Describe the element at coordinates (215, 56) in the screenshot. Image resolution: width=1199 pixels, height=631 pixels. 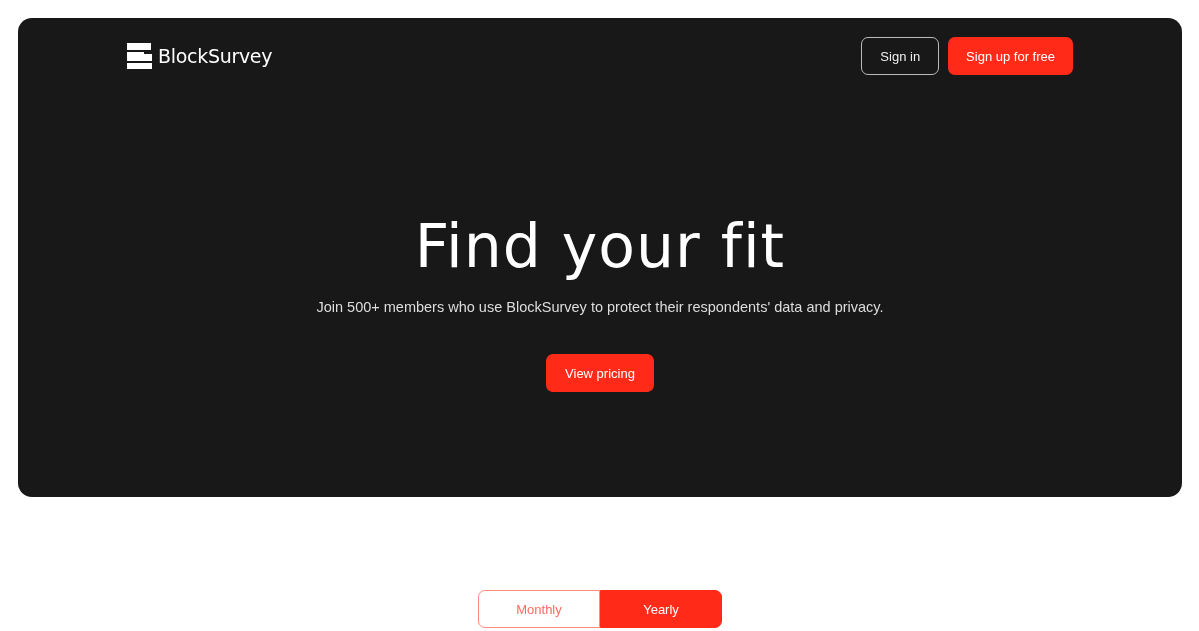
I see `logo-text: BlockSurvey` at that location.